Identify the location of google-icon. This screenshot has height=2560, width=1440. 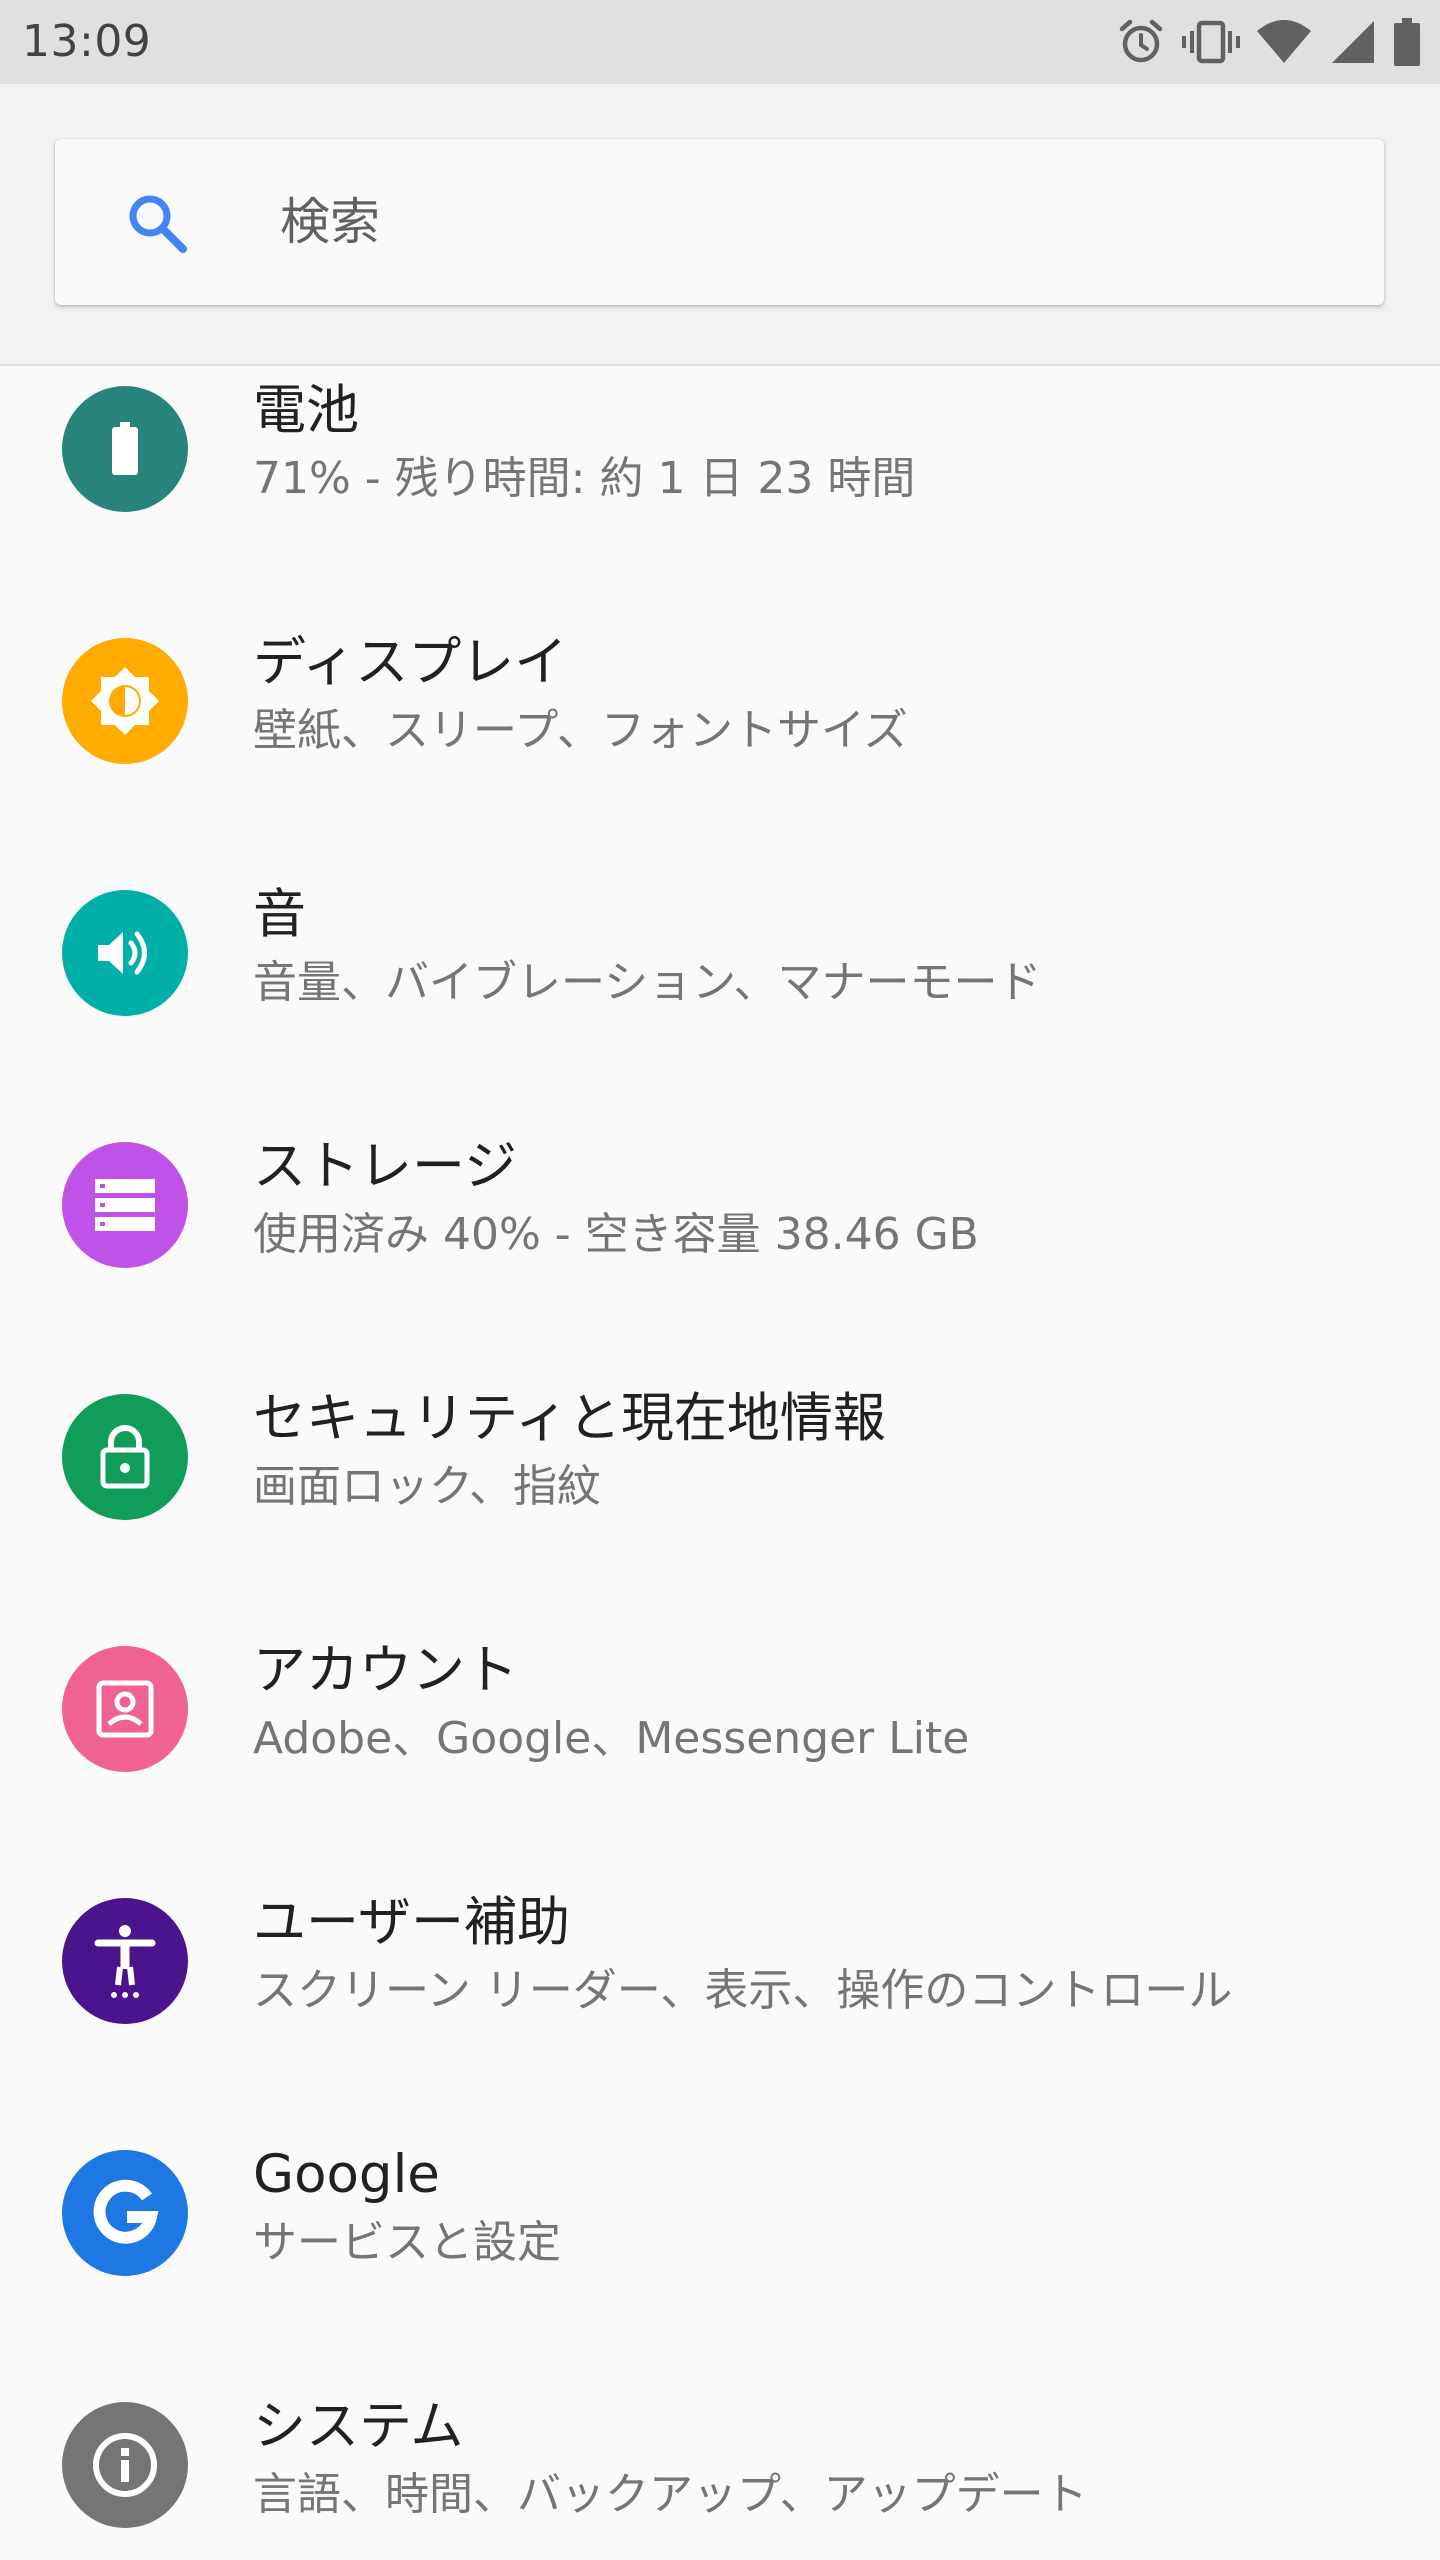
(125, 2213).